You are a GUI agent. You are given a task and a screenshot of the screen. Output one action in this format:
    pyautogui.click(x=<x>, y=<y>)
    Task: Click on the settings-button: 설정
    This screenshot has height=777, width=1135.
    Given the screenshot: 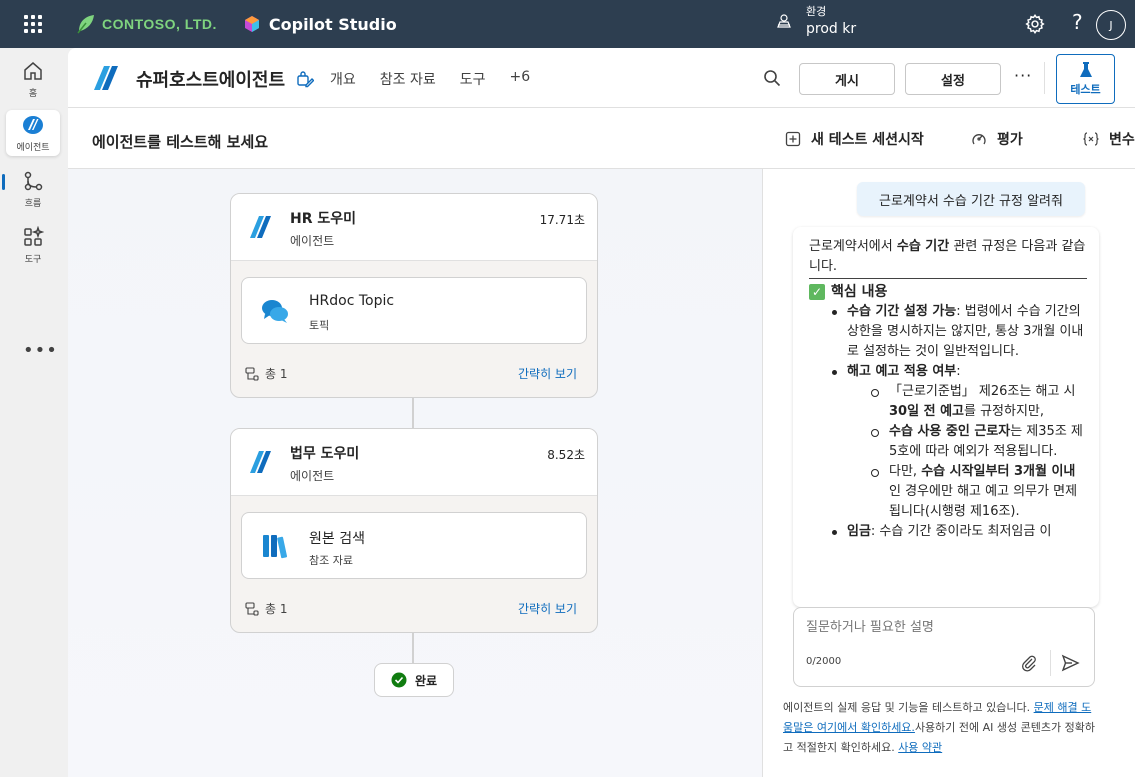 What is the action you would take?
    pyautogui.click(x=953, y=79)
    